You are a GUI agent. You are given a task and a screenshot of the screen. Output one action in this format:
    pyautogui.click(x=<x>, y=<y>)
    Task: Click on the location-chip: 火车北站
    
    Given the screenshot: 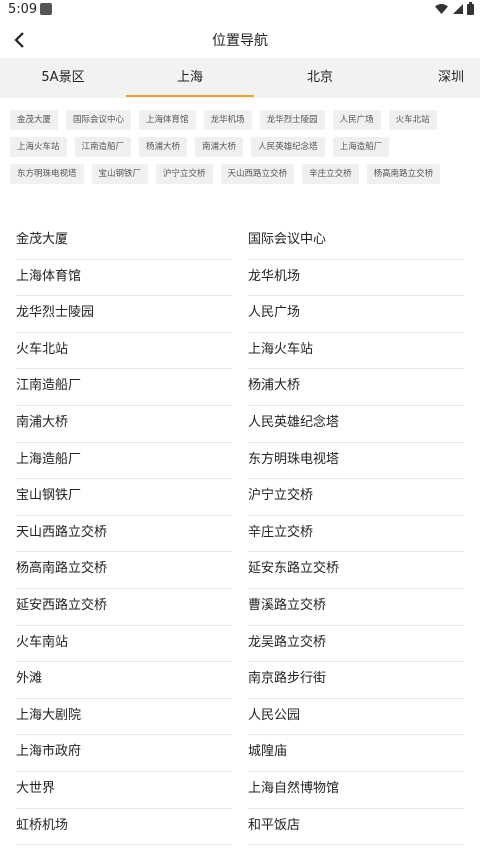 What is the action you would take?
    pyautogui.click(x=412, y=120)
    